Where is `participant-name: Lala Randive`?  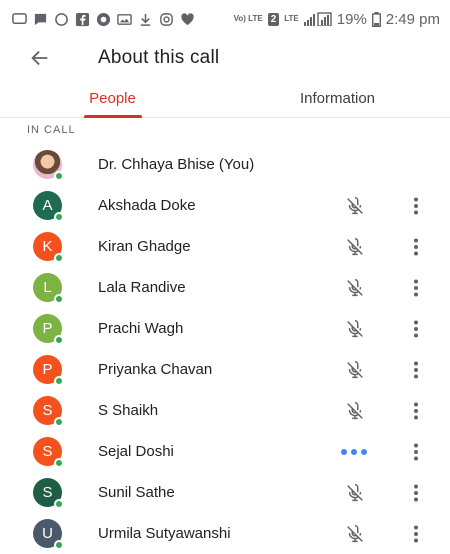 participant-name: Lala Randive is located at coordinates (142, 287).